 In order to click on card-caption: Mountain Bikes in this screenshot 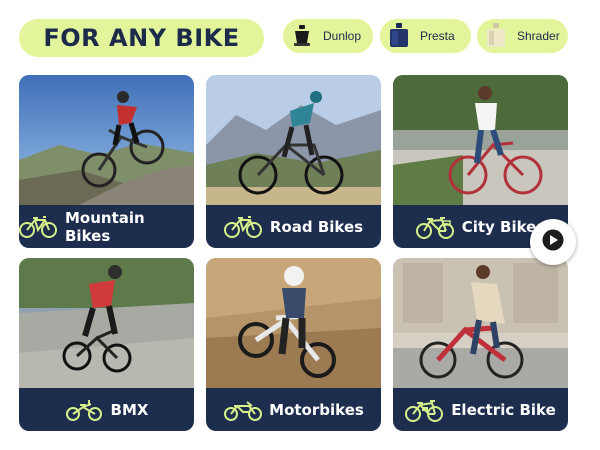, I will do `click(106, 226)`.